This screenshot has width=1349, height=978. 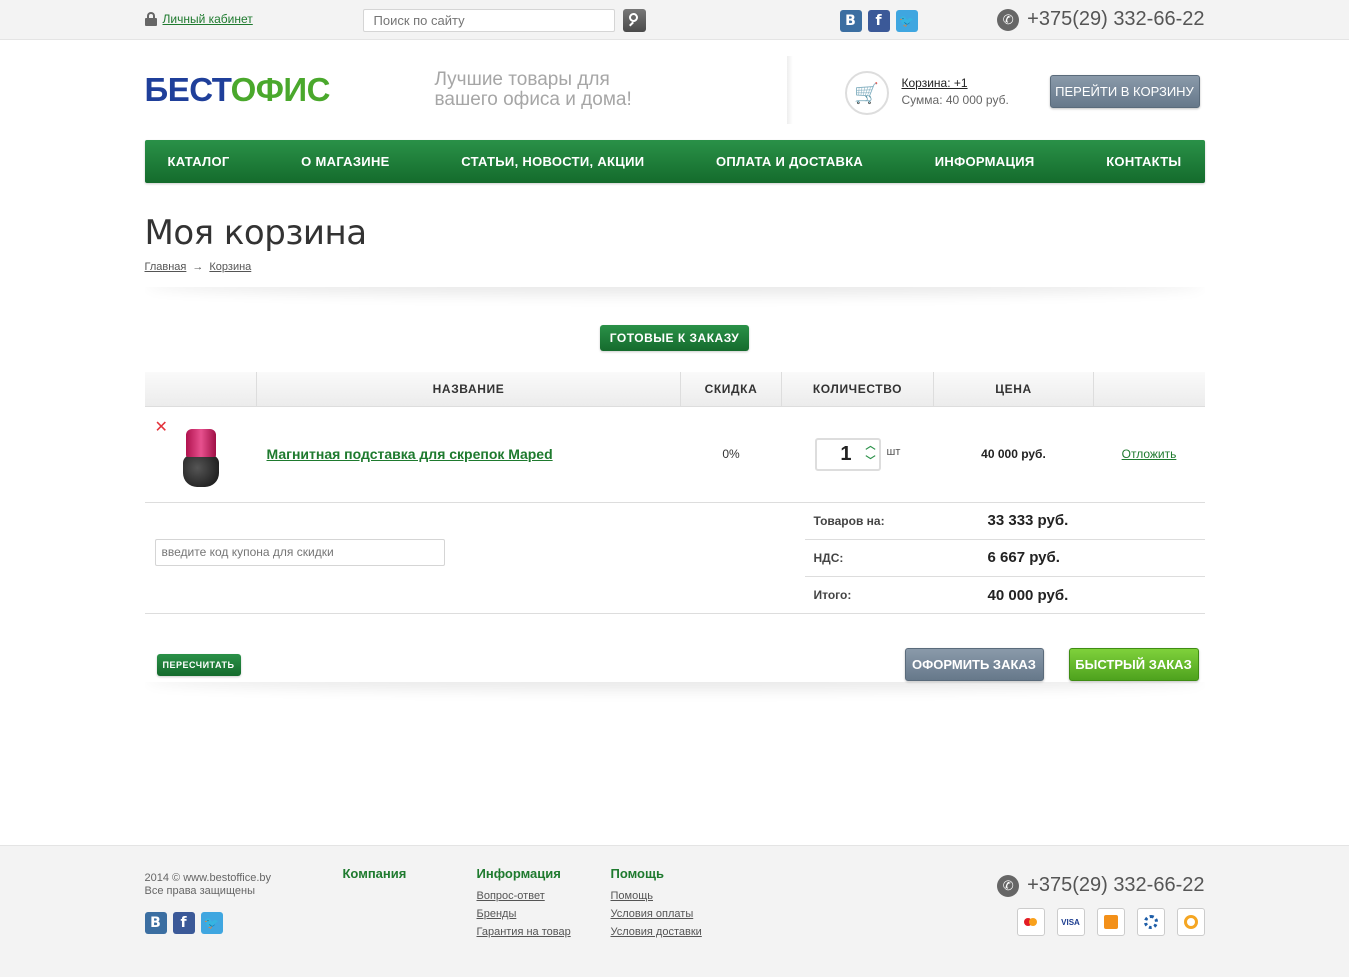 I want to click on quantity-stepper: 1 ︿ ﹀ шт, so click(x=858, y=454).